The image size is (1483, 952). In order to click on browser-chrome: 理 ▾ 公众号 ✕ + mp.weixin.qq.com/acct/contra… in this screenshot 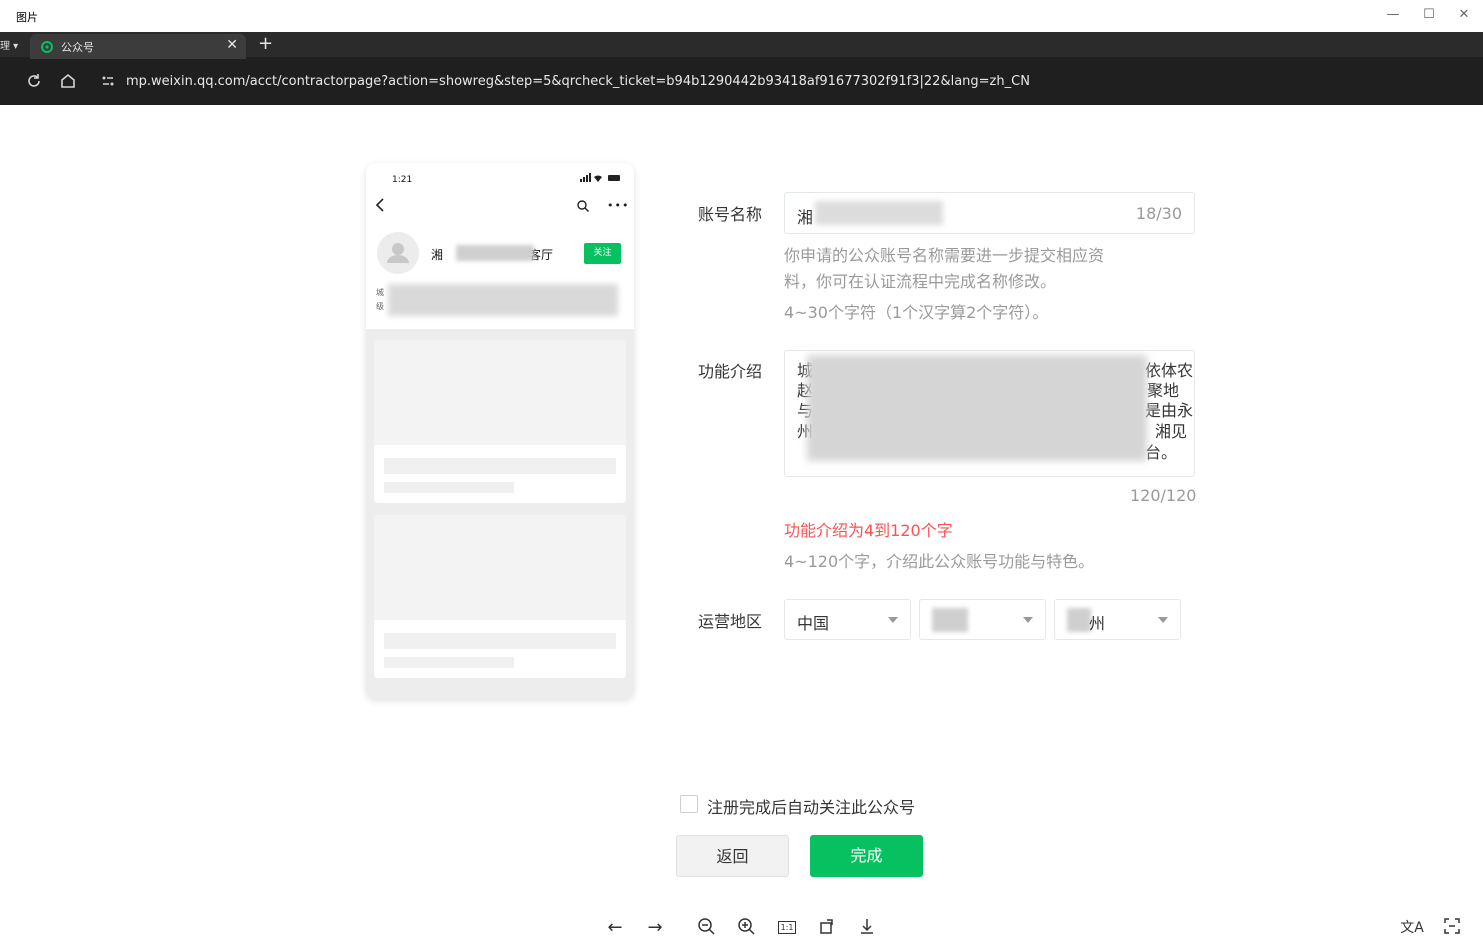, I will do `click(741, 68)`.